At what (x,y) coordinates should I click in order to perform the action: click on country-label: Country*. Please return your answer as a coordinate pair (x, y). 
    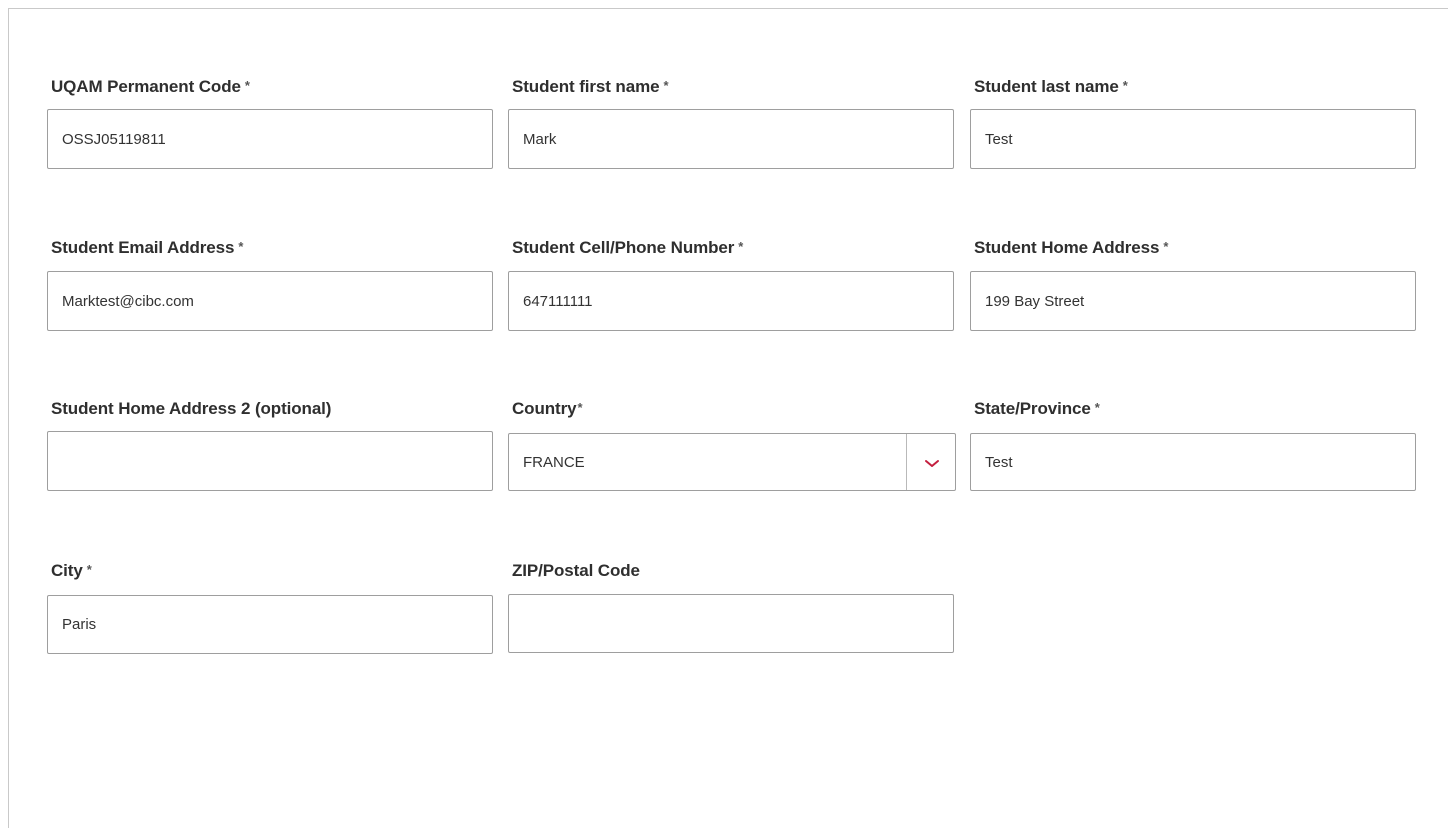
    Looking at the image, I should click on (547, 409).